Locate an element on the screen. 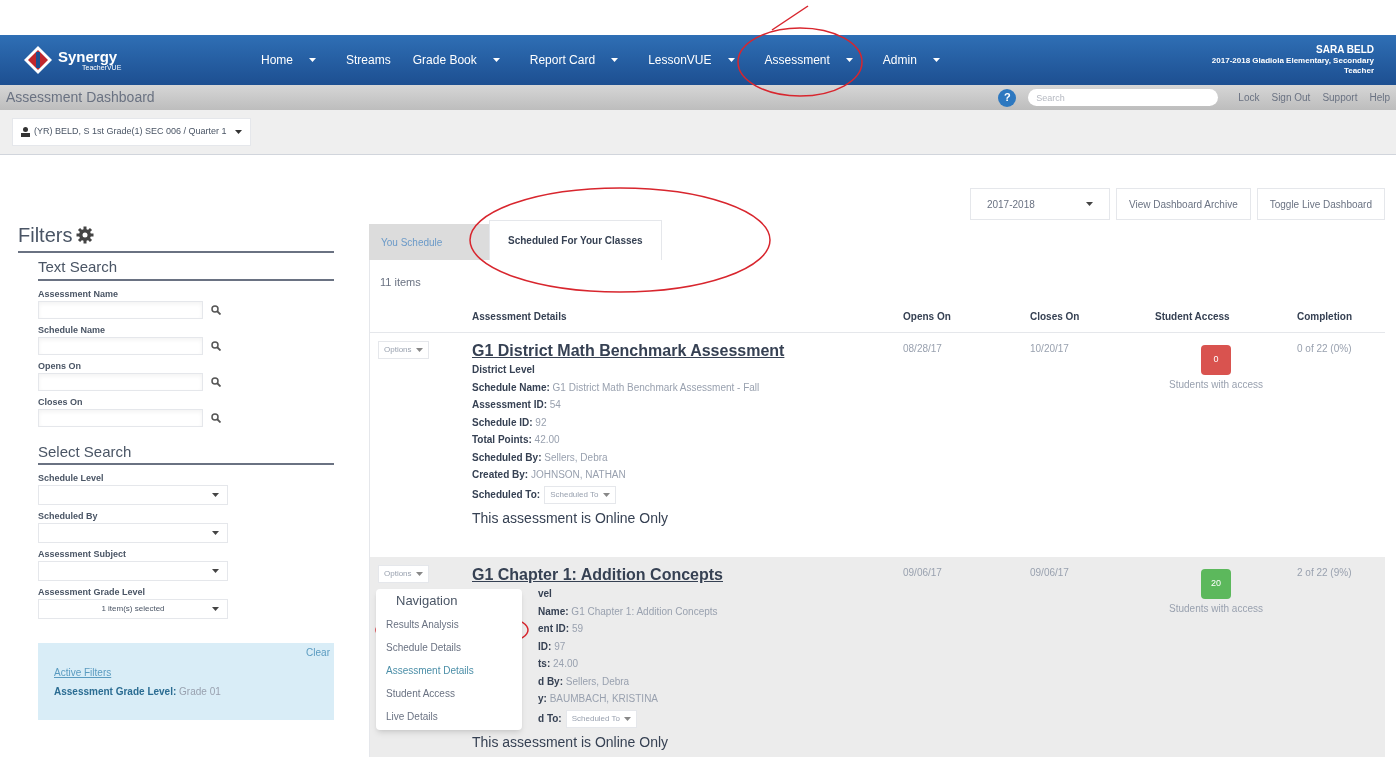  table-cell-text: 2 of 22 (9%) is located at coordinates (1325, 573).